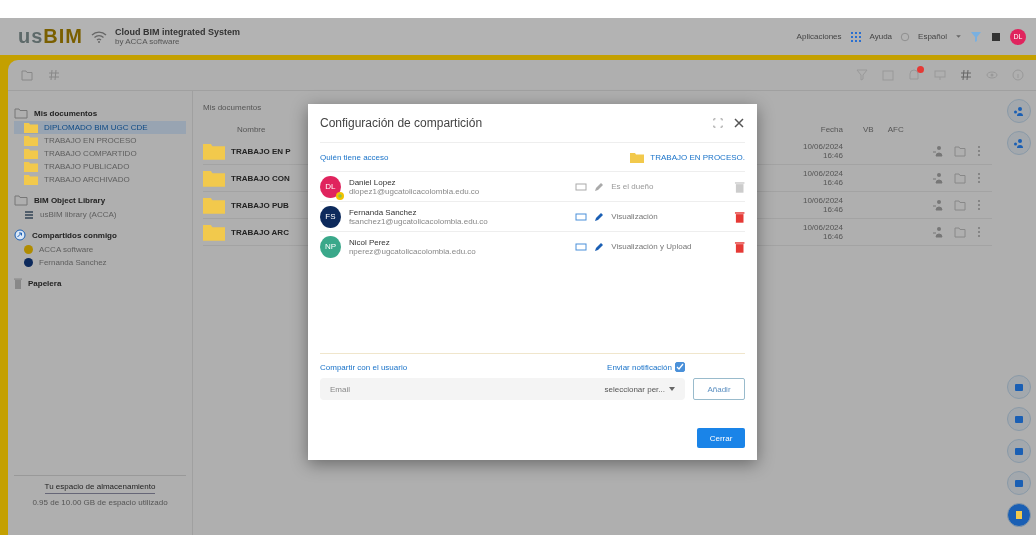 This screenshot has width=1036, height=535. Describe the element at coordinates (920, 69) in the screenshot. I see `notification-badge-icon` at that location.